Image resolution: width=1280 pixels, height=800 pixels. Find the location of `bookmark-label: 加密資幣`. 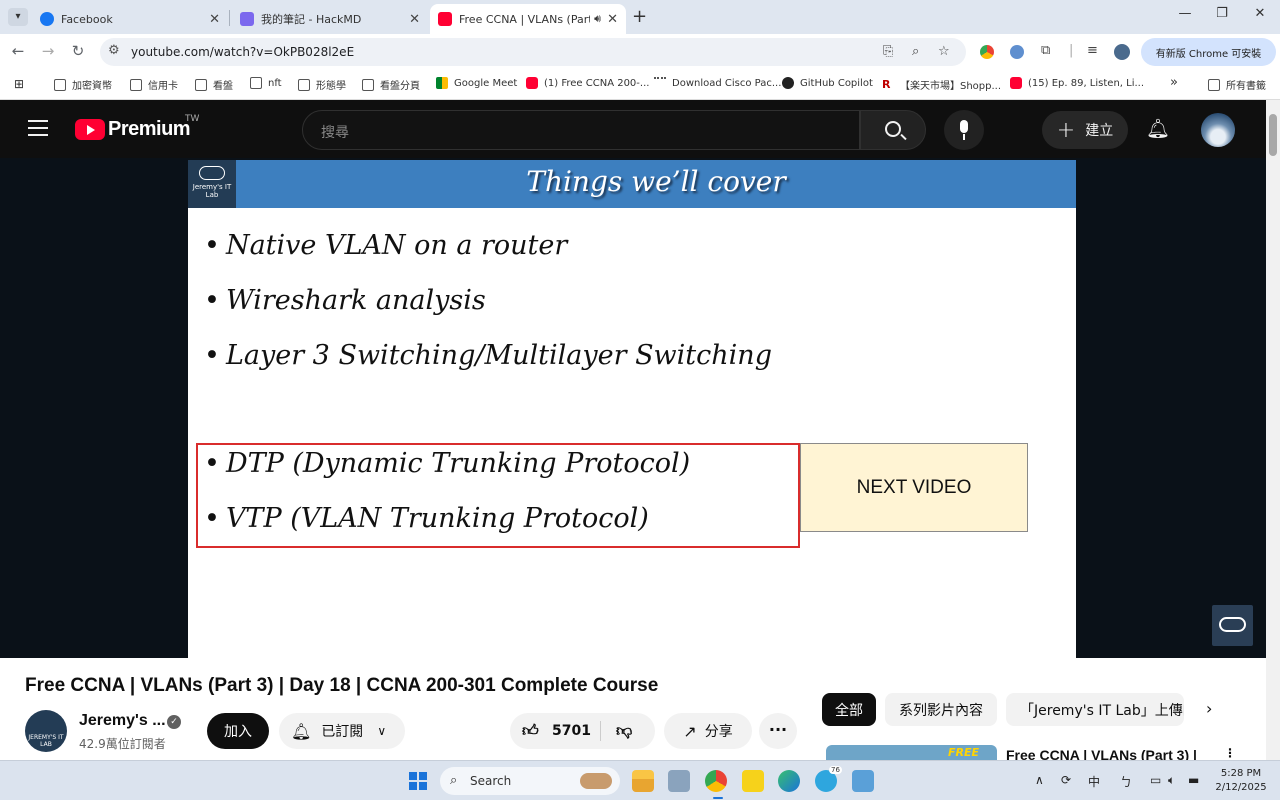

bookmark-label: 加密資幣 is located at coordinates (92, 86).